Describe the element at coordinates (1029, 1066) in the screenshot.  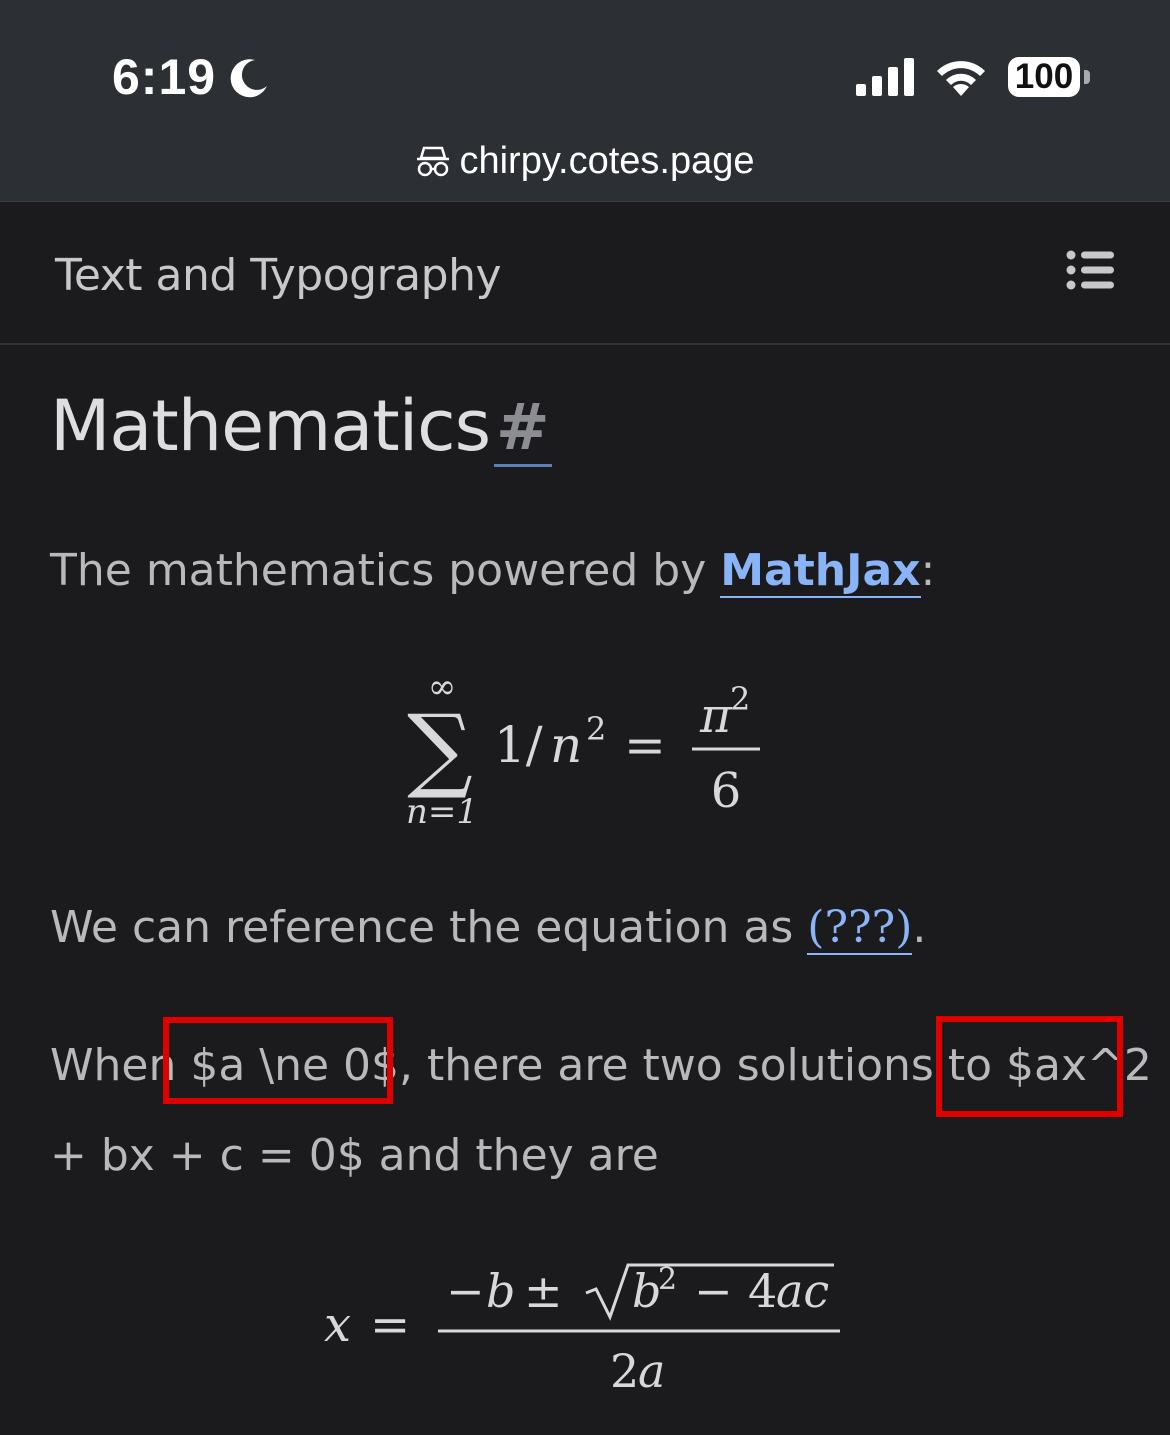
I see `highlight-box-ax2` at that location.